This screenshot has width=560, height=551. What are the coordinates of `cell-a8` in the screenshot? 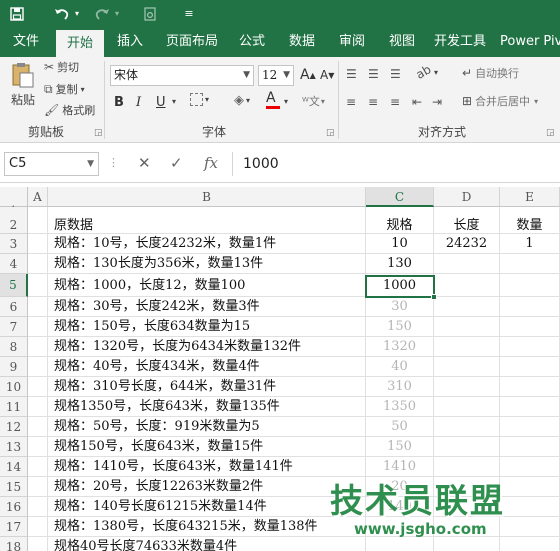 It's located at (38, 347).